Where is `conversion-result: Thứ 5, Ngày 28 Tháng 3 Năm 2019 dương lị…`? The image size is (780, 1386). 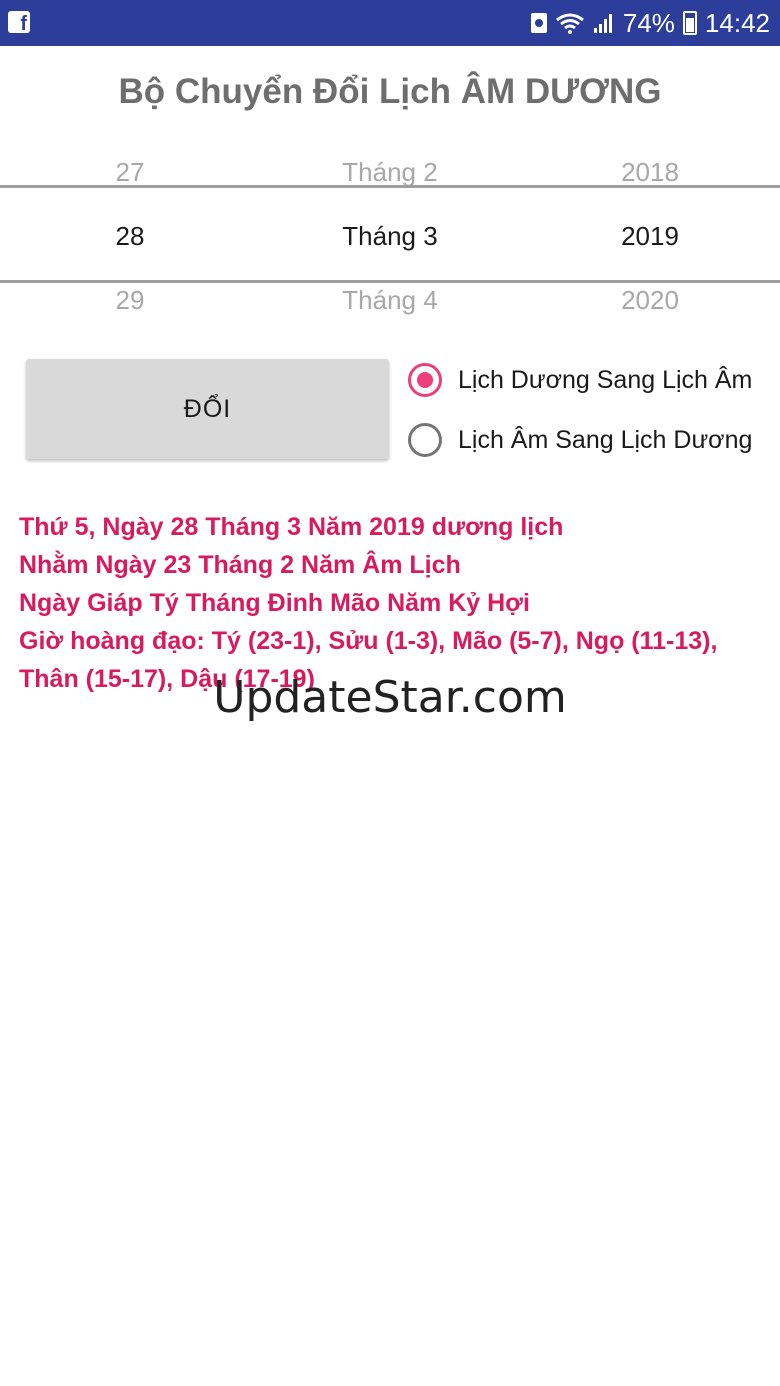
conversion-result: Thứ 5, Ngày 28 Tháng 3 Năm 2019 dương lị… is located at coordinates (391, 603).